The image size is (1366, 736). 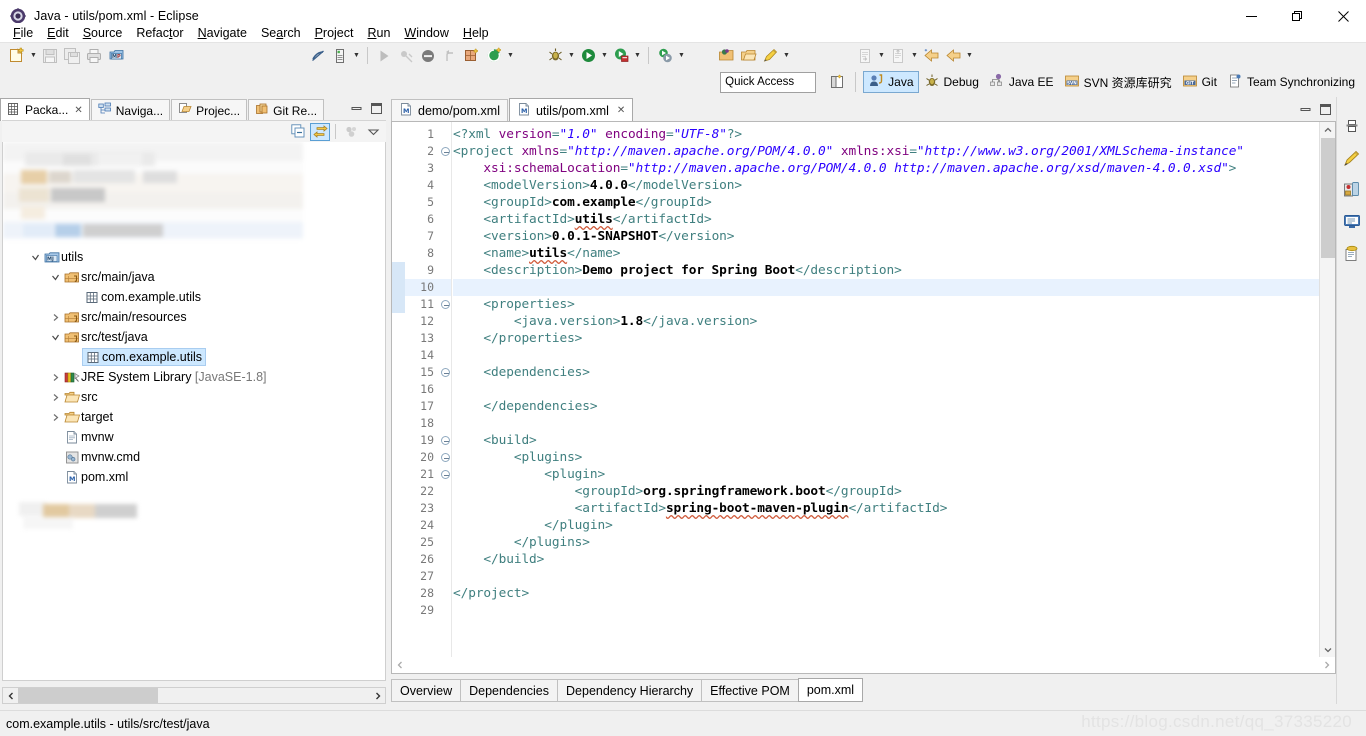 I want to click on perspective-git: GIT Git, so click(x=1199, y=82).